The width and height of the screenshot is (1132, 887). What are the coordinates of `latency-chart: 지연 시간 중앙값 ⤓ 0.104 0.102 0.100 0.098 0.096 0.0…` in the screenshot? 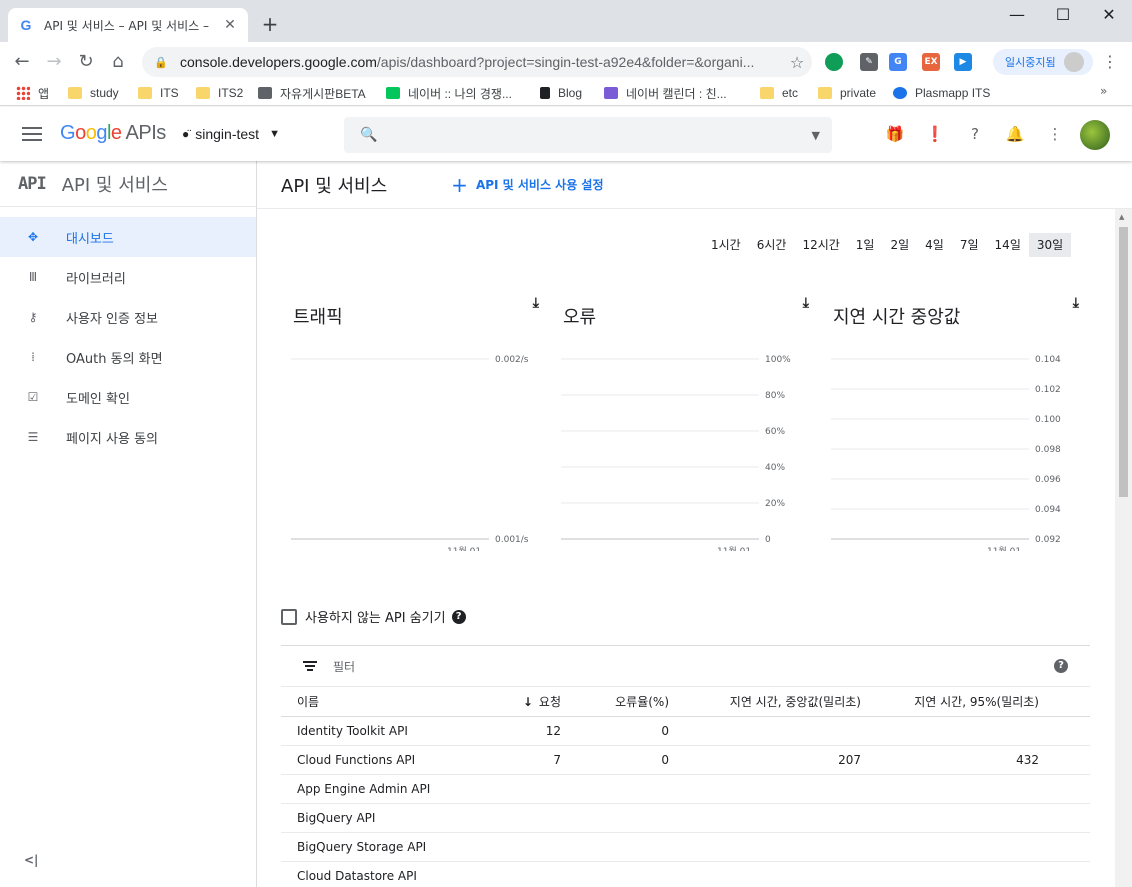 It's located at (954, 436).